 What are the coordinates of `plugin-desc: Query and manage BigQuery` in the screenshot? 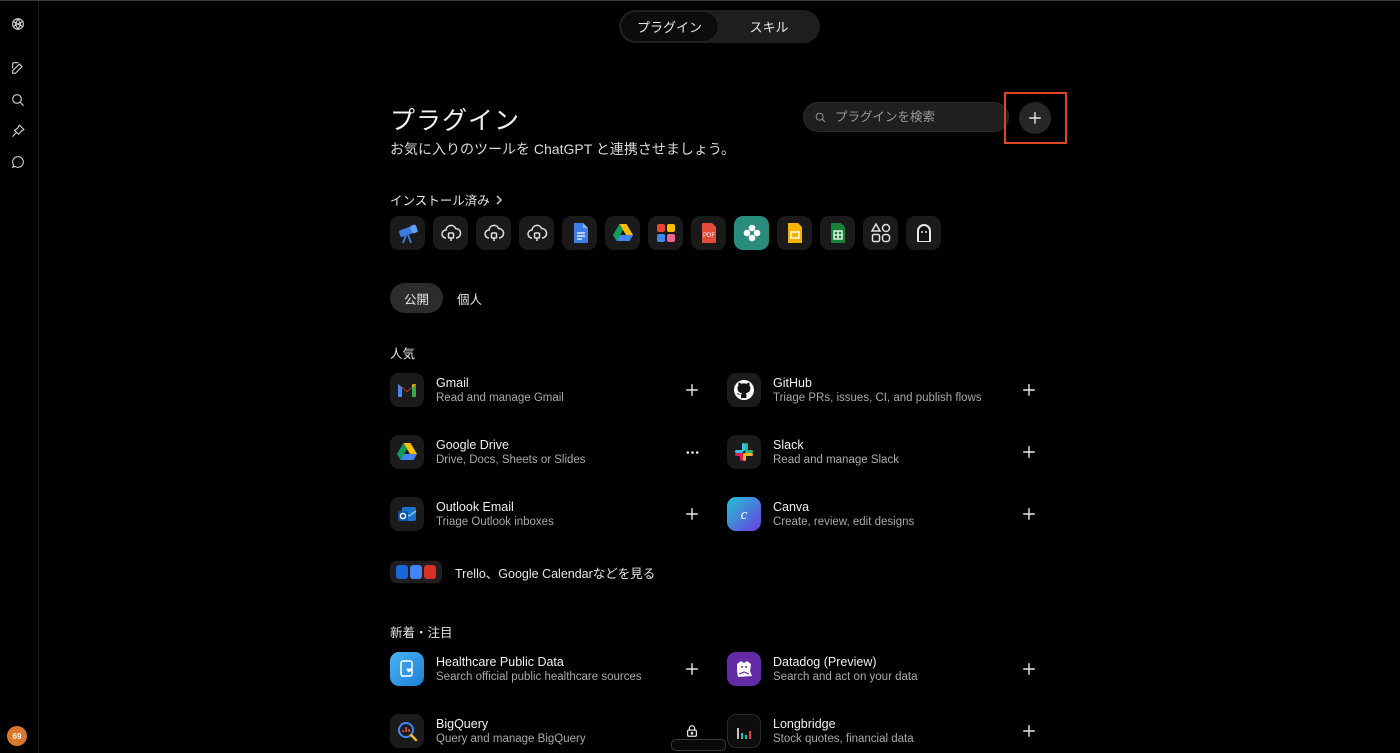 It's located at (511, 739).